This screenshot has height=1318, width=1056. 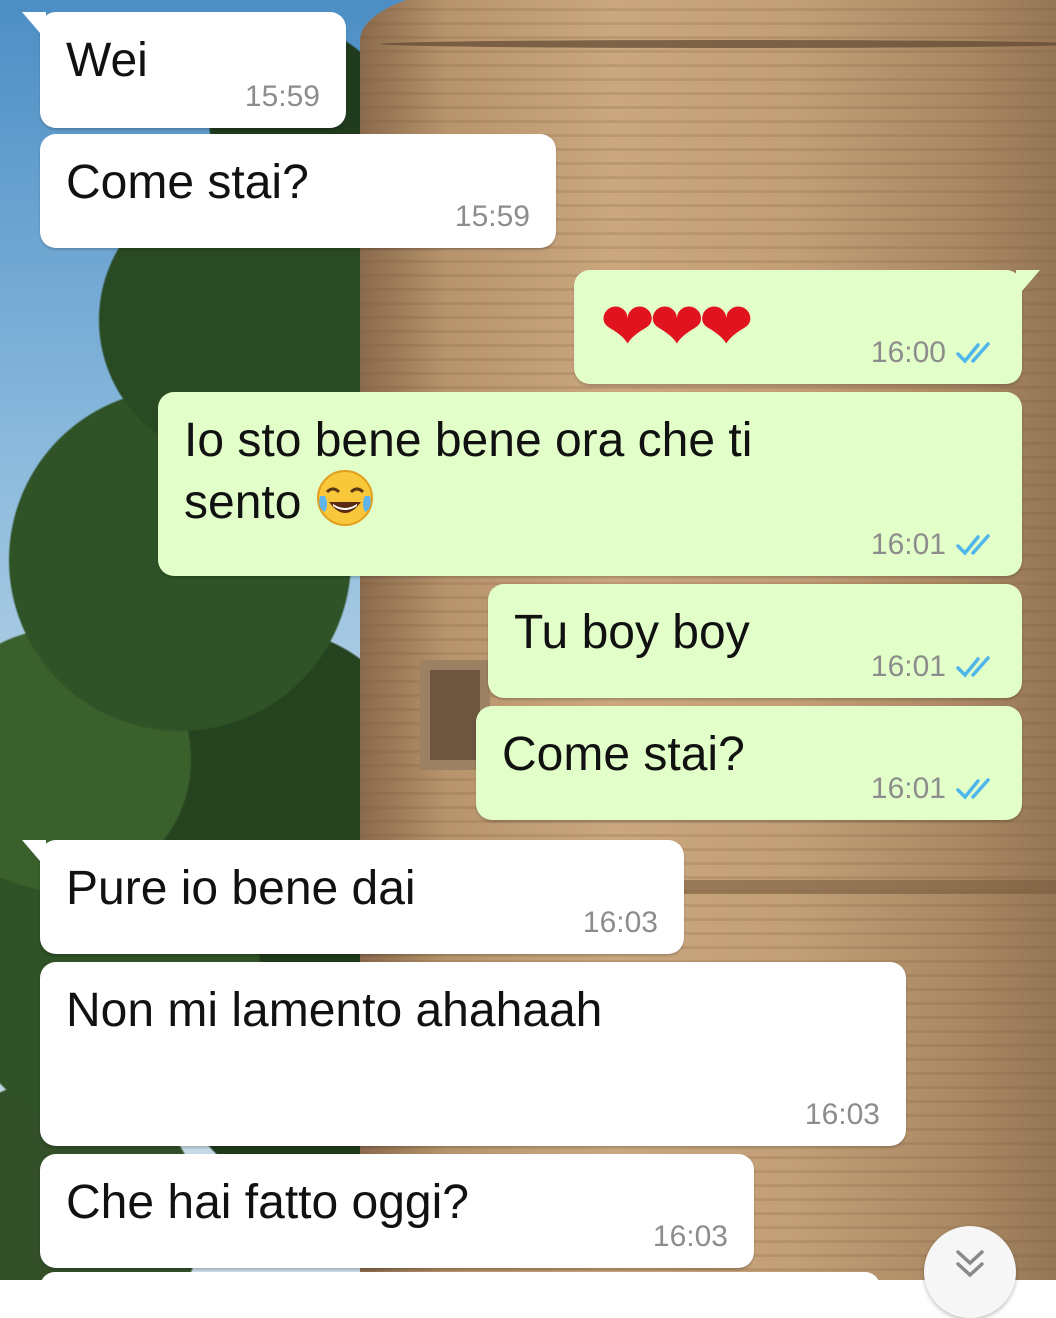 I want to click on message-incoming: Che hai fatto oggi? 16:03, so click(x=397, y=1211).